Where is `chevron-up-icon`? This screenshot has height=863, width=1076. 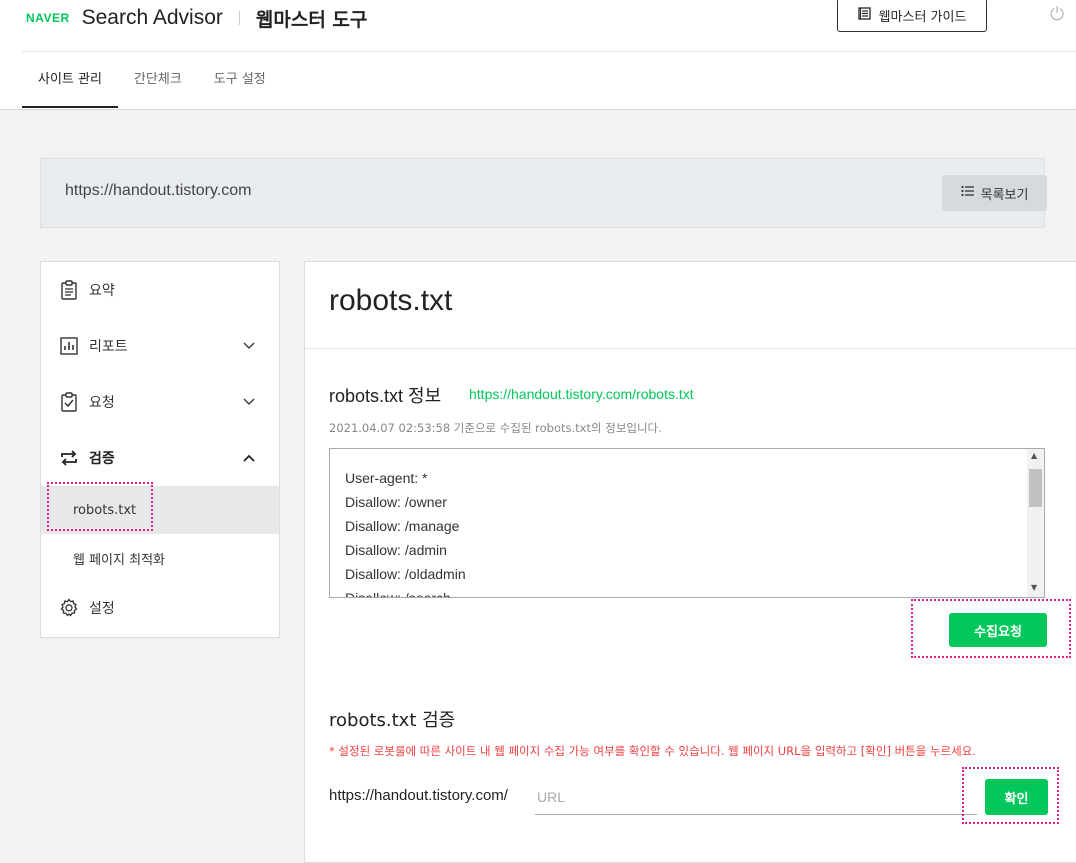
chevron-up-icon is located at coordinates (249, 458).